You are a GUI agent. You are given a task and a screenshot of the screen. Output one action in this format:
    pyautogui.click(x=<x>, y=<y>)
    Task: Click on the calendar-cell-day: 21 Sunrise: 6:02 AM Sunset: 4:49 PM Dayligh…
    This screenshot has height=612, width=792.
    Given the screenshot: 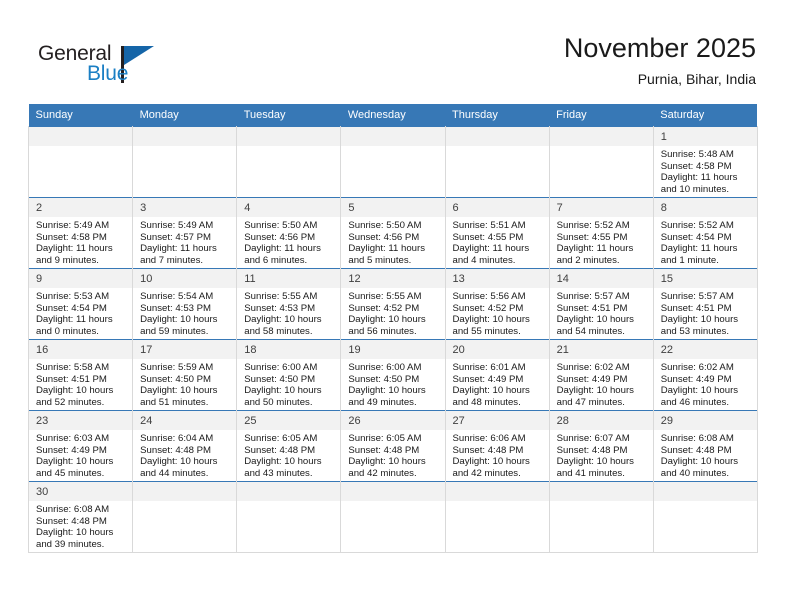 What is the action you would take?
    pyautogui.click(x=601, y=375)
    